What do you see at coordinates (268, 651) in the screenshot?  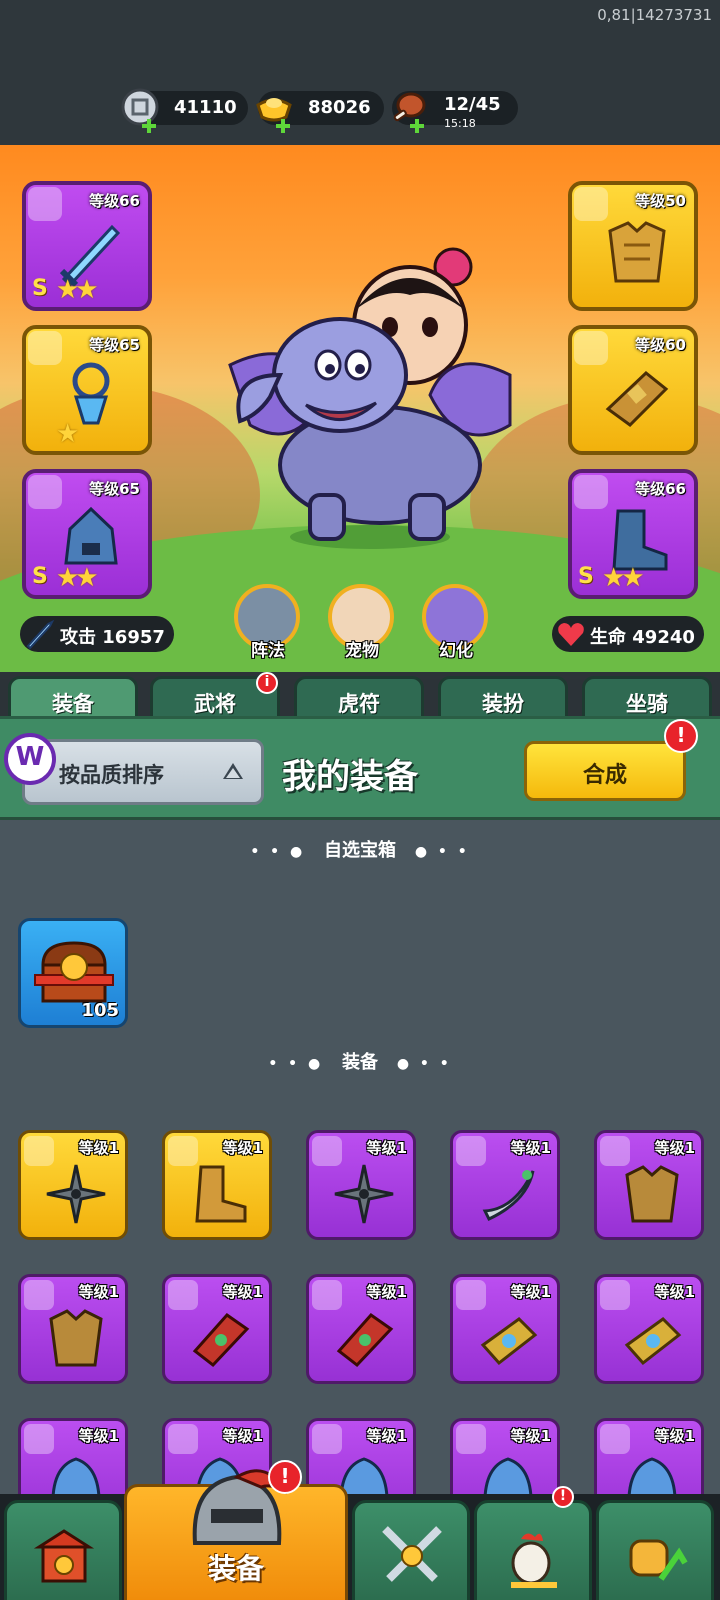 I see `formation-label: 阵法` at bounding box center [268, 651].